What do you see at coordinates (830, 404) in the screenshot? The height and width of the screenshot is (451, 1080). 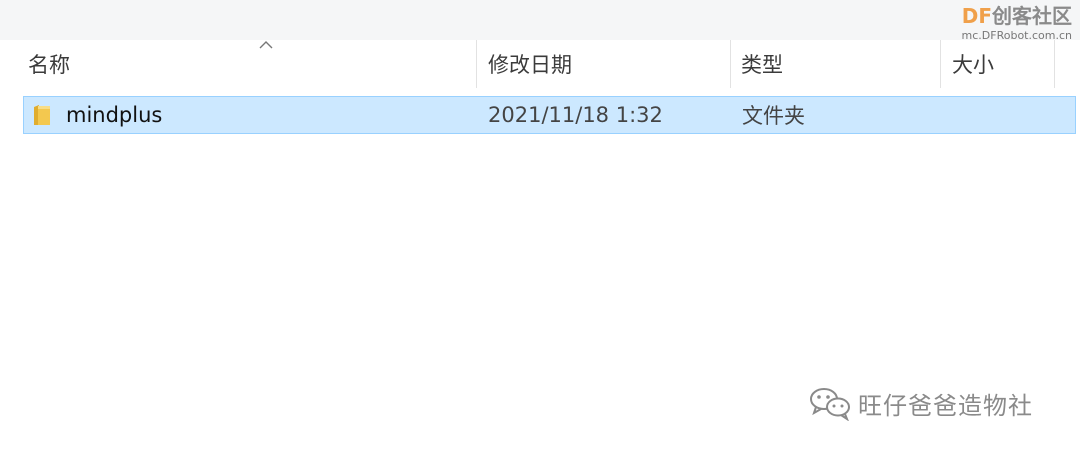 I see `wechat-icon` at bounding box center [830, 404].